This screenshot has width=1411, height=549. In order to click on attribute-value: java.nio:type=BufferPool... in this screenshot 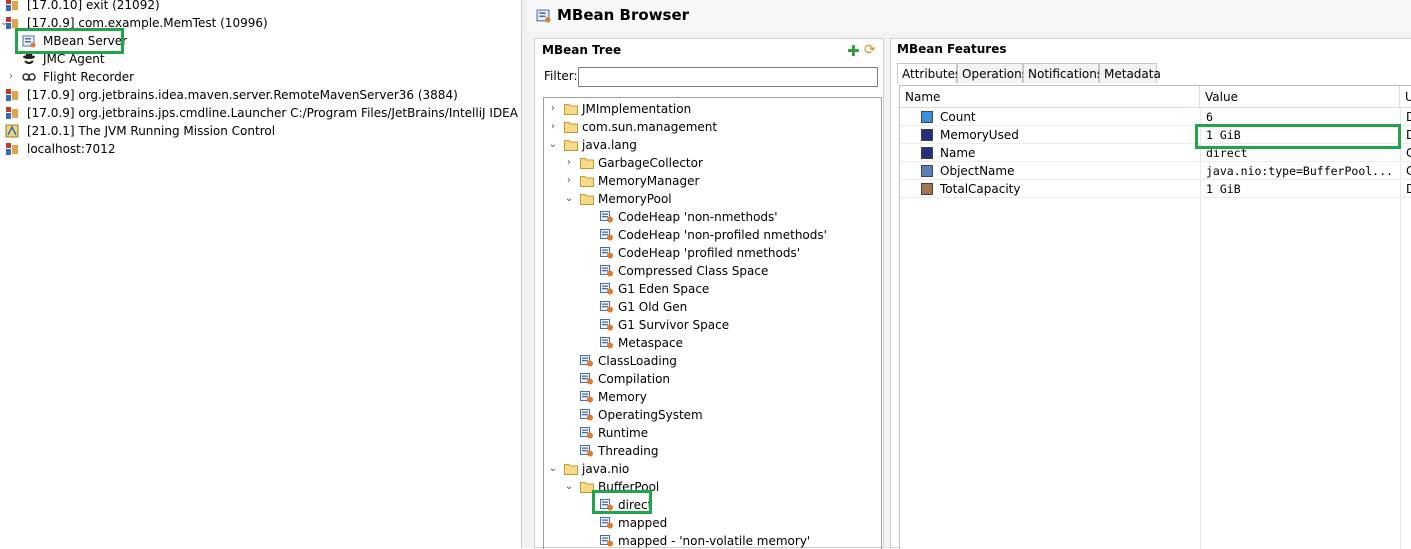, I will do `click(1299, 171)`.